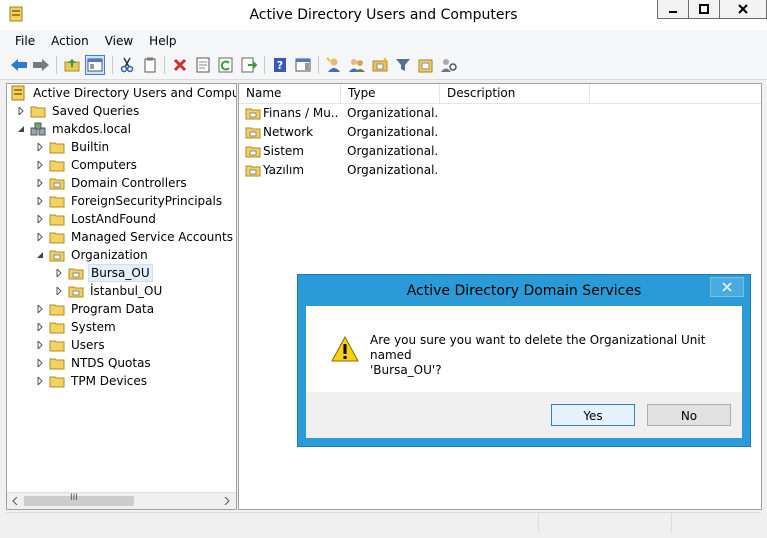 This screenshot has width=767, height=538. Describe the element at coordinates (70, 41) in the screenshot. I see `menu-action: Action` at that location.